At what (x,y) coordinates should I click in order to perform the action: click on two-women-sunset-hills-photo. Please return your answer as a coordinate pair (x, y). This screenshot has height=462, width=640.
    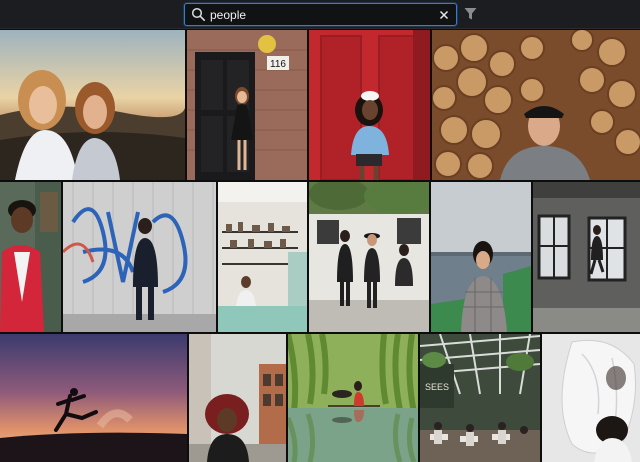
    Looking at the image, I should click on (92, 105).